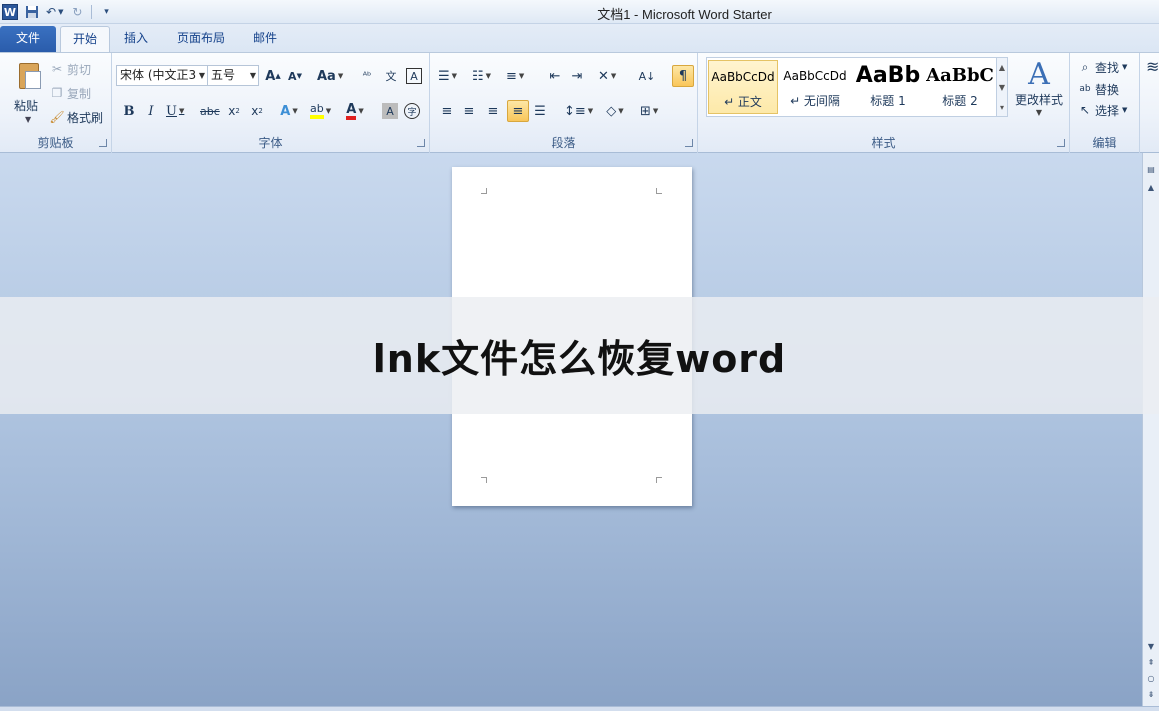 This screenshot has height=711, width=1159. I want to click on styles-launcher-icon, so click(1061, 143).